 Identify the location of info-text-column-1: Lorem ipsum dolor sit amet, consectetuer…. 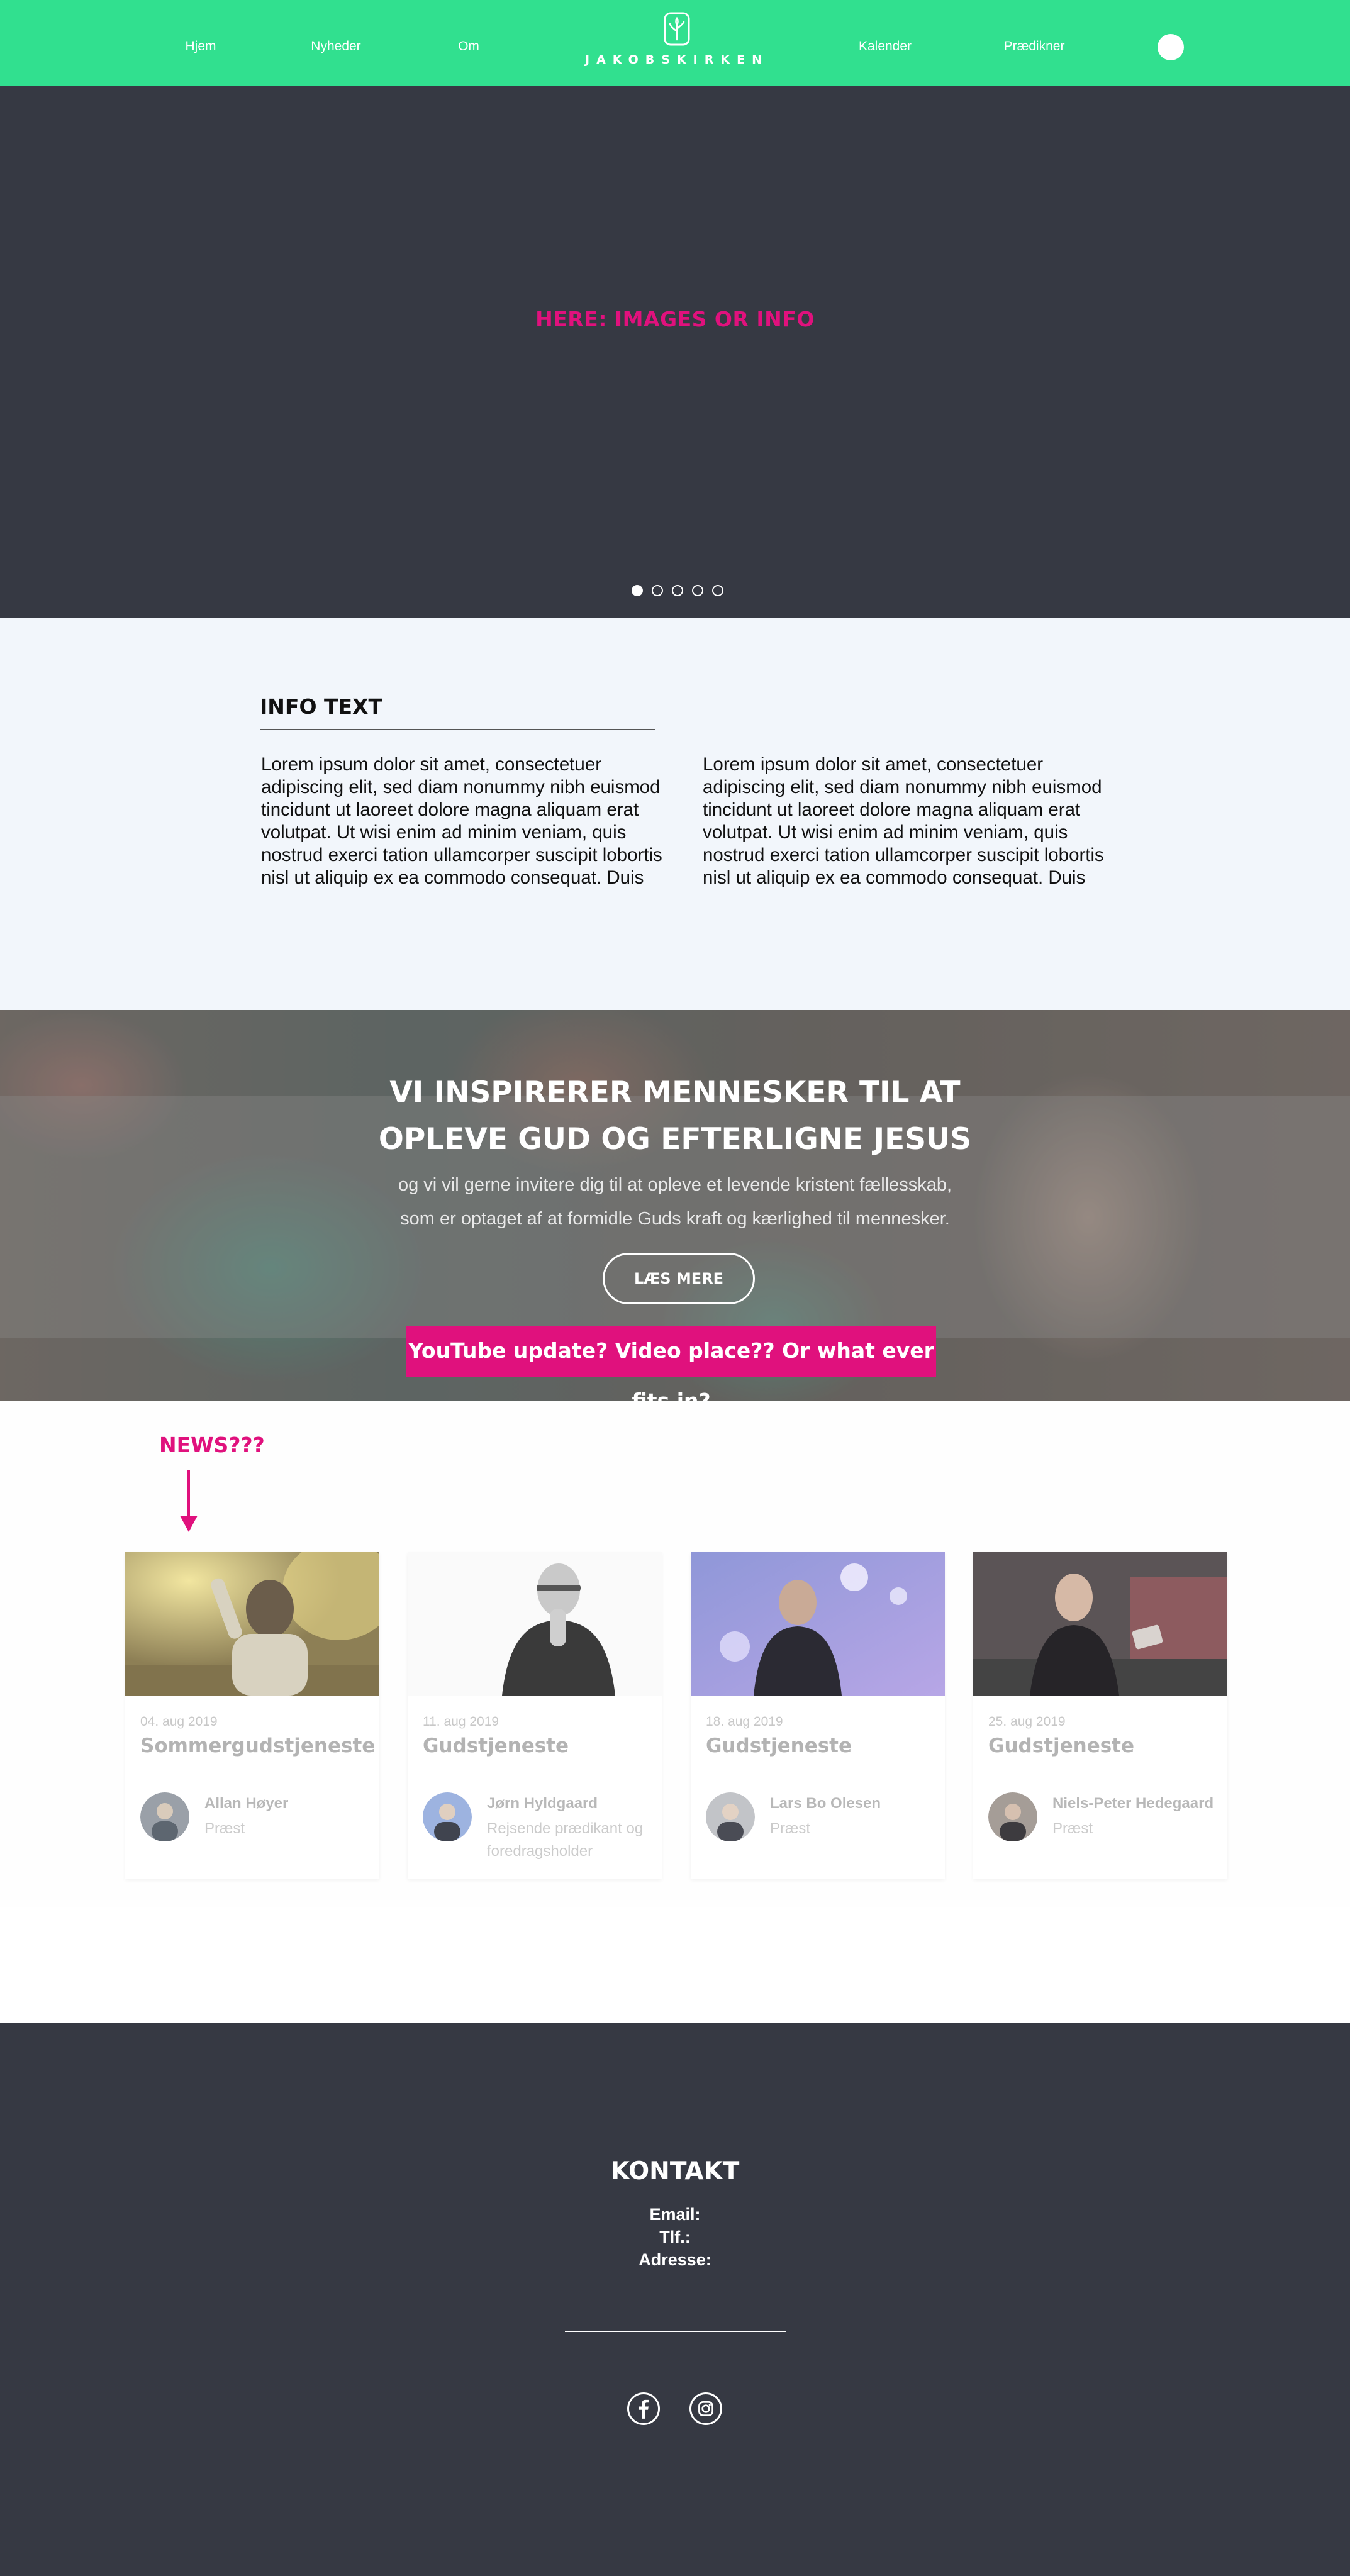
(461, 821).